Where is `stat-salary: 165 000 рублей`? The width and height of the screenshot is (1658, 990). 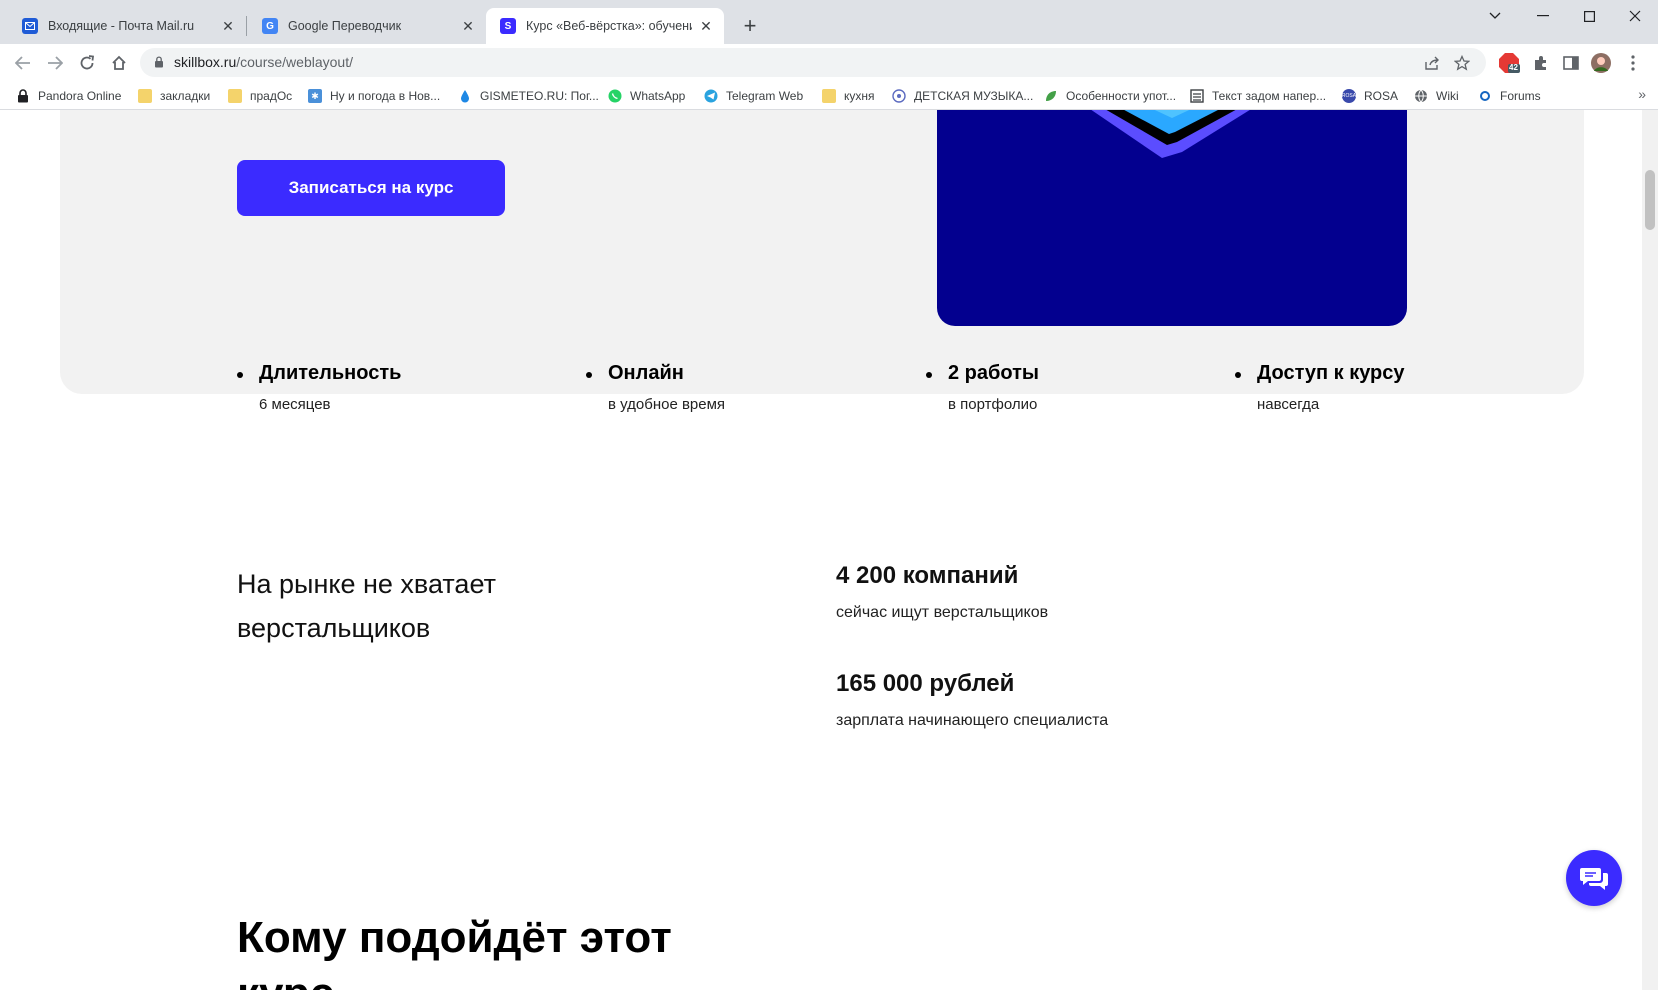
stat-salary: 165 000 рублей is located at coordinates (925, 683).